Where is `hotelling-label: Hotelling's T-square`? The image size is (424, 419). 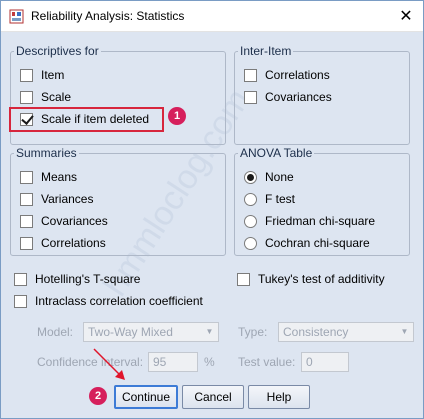
hotelling-label: Hotelling's T-square is located at coordinates (88, 279).